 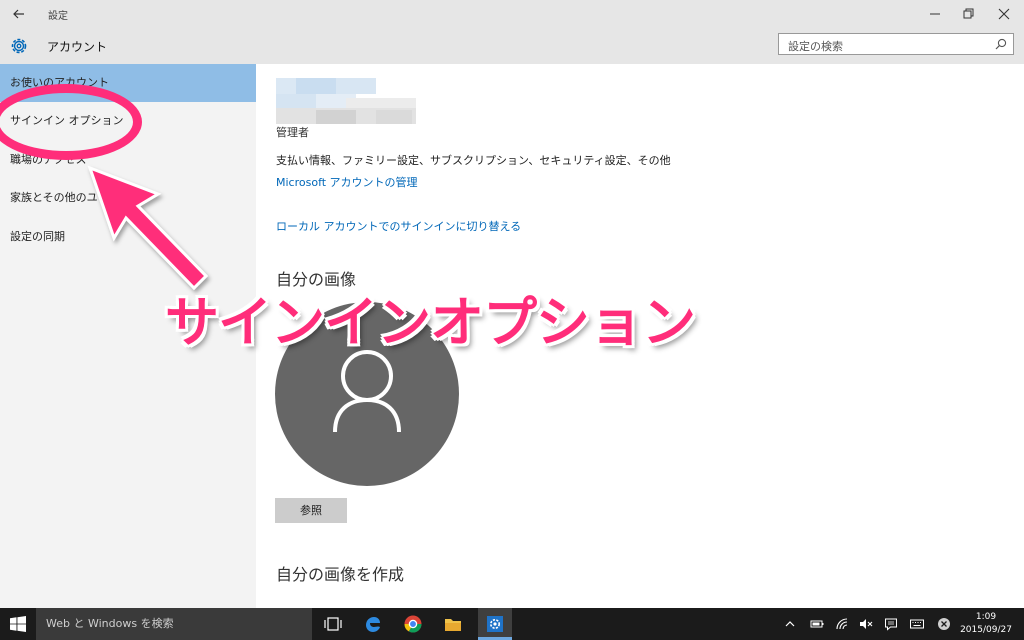 I want to click on annotation-caption: サインインオプション, so click(x=430, y=322).